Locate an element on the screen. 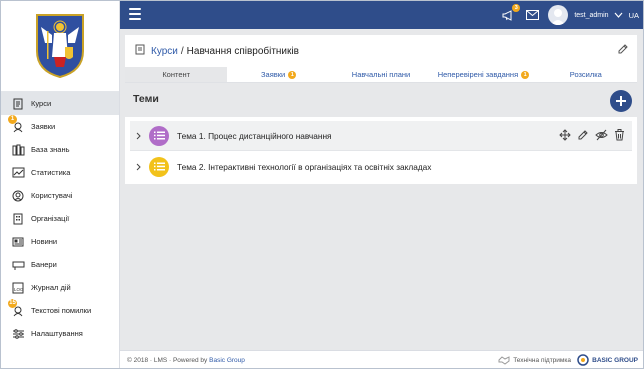 The width and height of the screenshot is (644, 369). tab-content: Контент is located at coordinates (176, 74).